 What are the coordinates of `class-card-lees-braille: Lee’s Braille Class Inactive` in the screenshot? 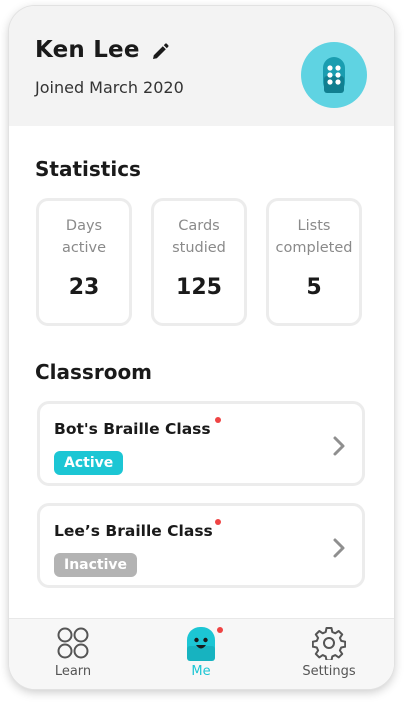 It's located at (201, 545).